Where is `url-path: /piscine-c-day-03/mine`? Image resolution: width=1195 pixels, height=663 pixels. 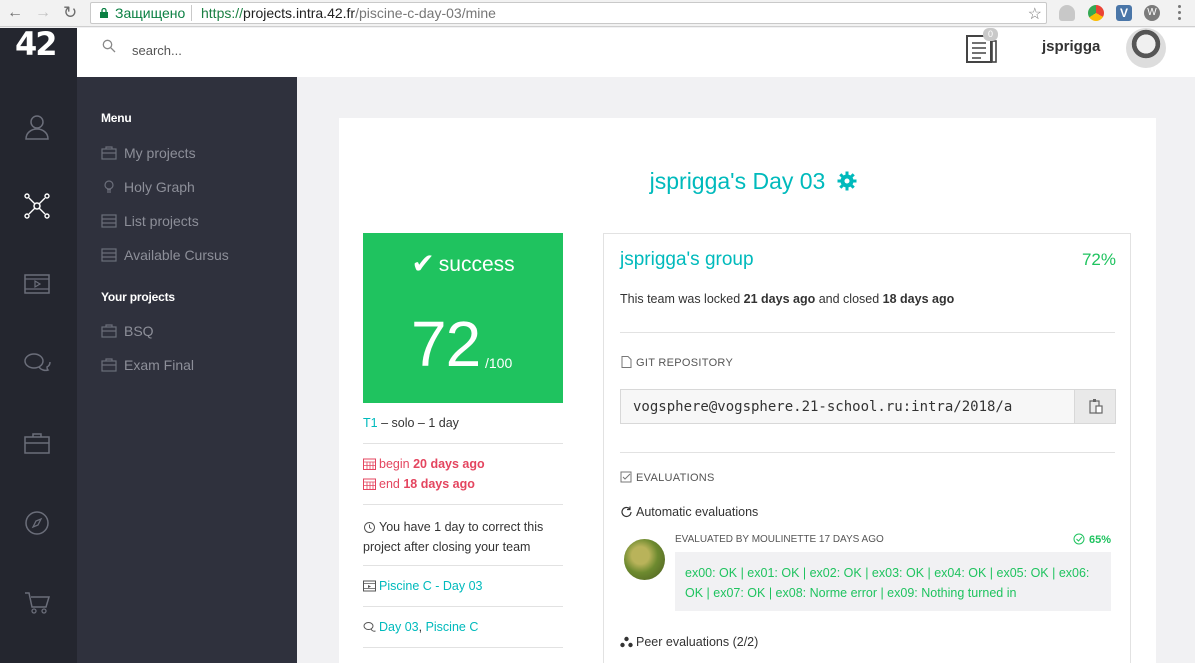
url-path: /piscine-c-day-03/mine is located at coordinates (425, 13).